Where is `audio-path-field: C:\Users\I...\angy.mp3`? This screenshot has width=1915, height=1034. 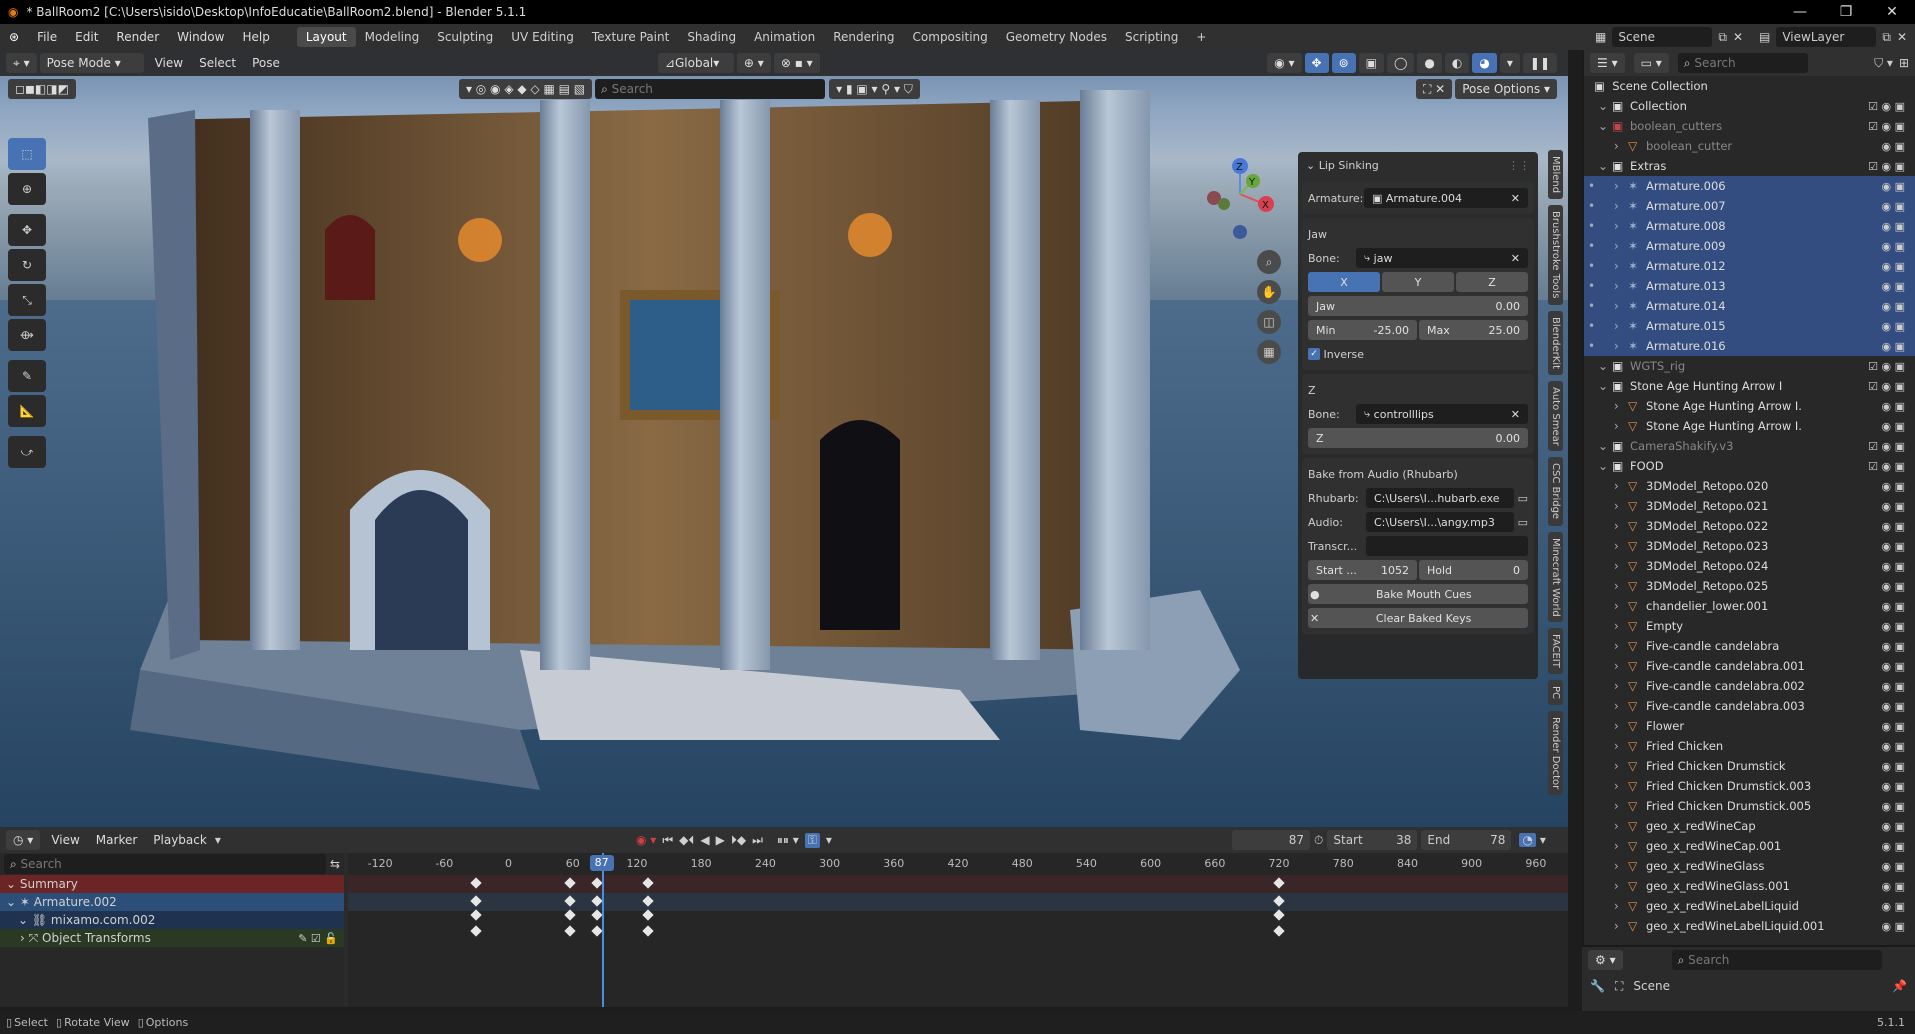
audio-path-field: C:\Users\I...\angy.mp3 is located at coordinates (1440, 522).